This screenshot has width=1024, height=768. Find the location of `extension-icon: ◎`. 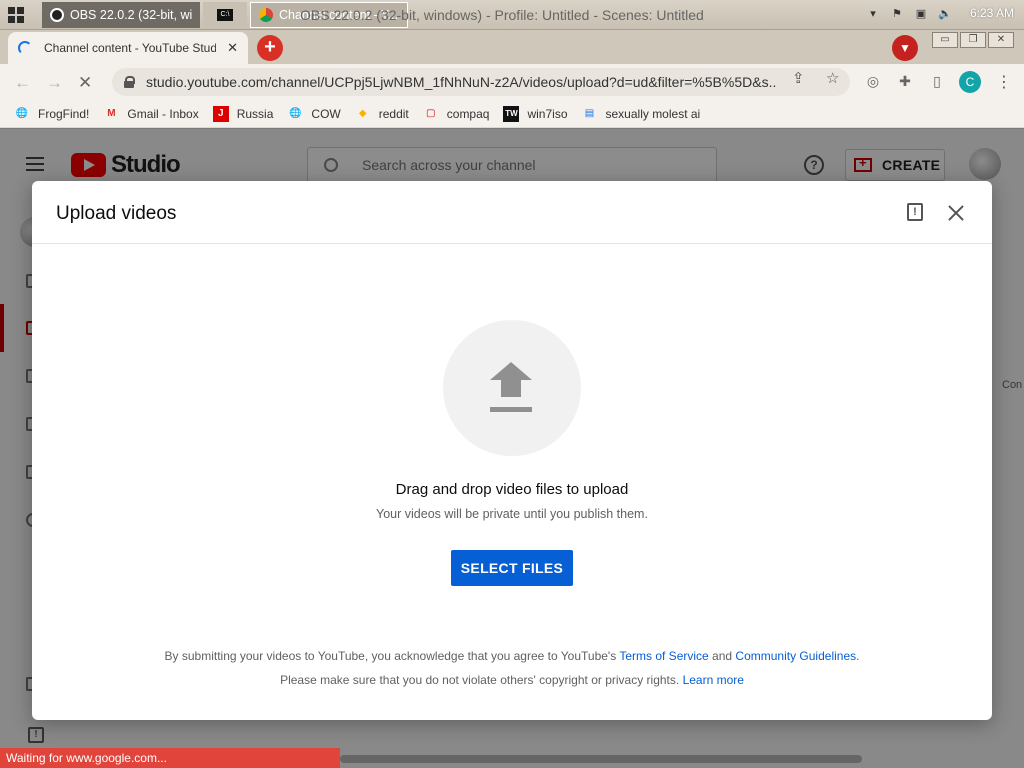

extension-icon: ◎ is located at coordinates (873, 82).